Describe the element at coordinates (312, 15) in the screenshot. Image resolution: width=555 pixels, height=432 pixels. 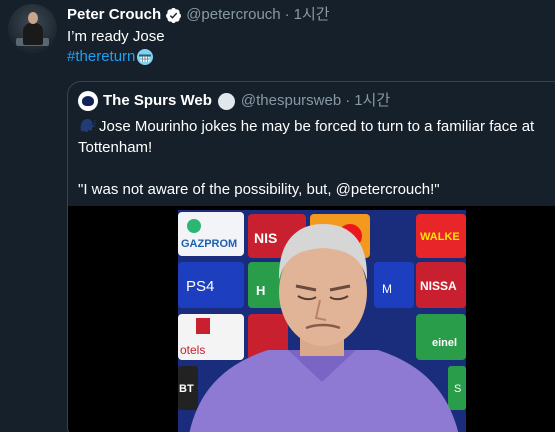
I see `tweet-timestamp: 1시간` at that location.